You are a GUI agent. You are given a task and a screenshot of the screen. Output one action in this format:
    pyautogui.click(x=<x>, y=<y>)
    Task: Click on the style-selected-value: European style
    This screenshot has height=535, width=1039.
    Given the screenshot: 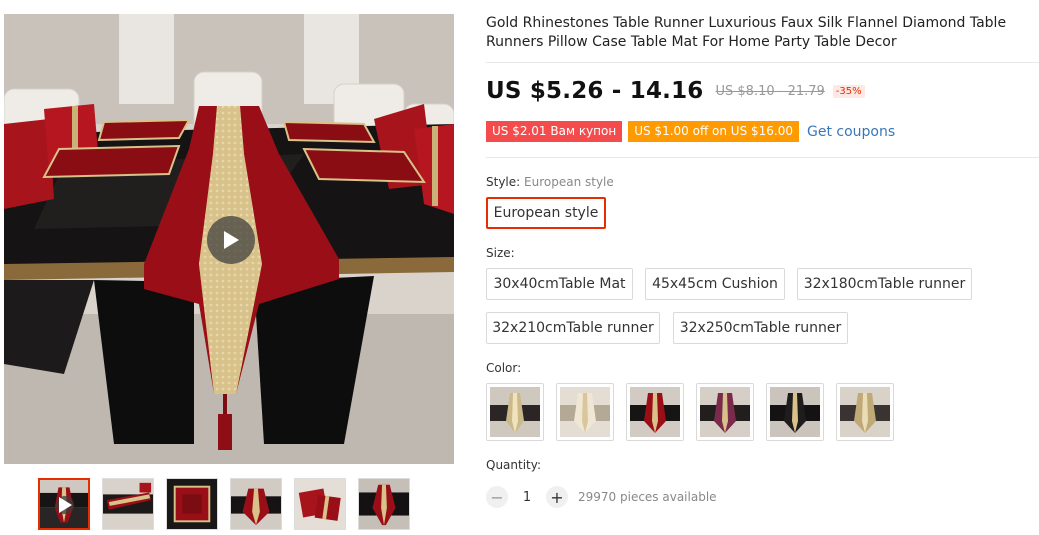 What is the action you would take?
    pyautogui.click(x=569, y=182)
    